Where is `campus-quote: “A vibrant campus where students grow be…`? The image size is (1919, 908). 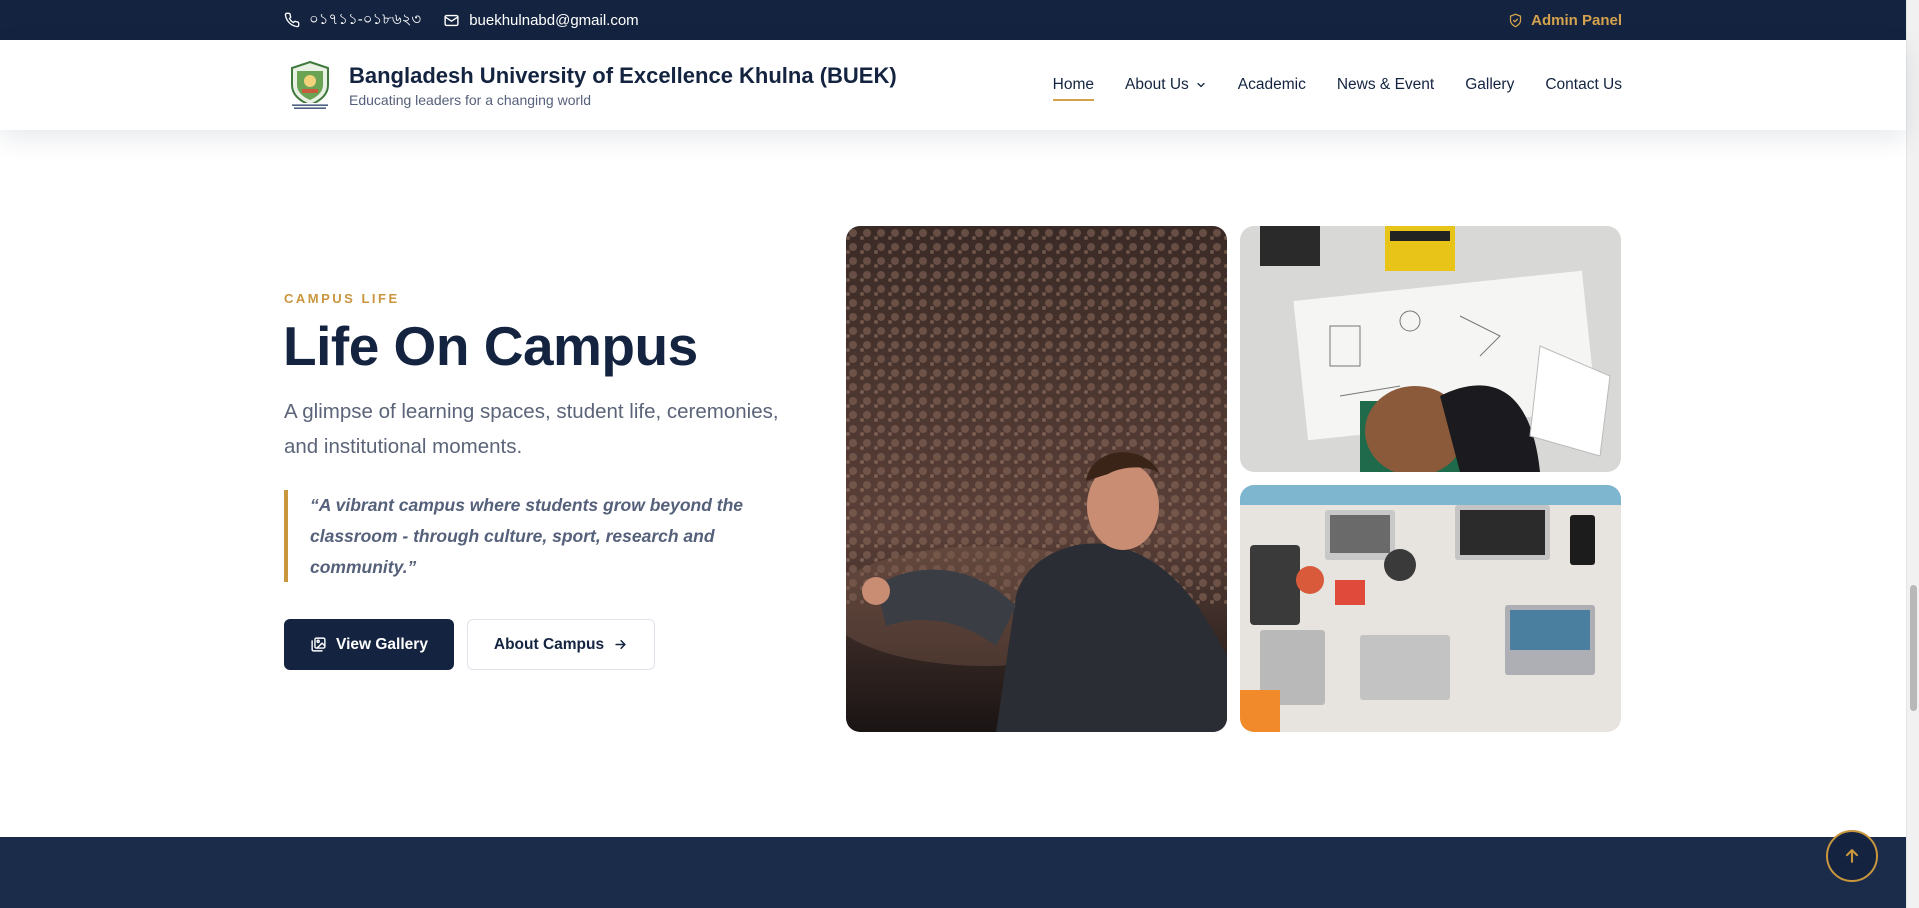
campus-quote: “A vibrant campus where students grow be… is located at coordinates (524, 536).